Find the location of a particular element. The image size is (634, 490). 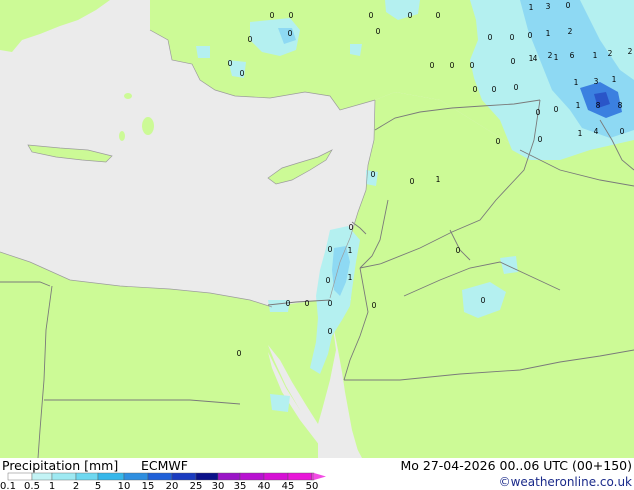

scale-tick-label: 2 is located at coordinates (76, 485).